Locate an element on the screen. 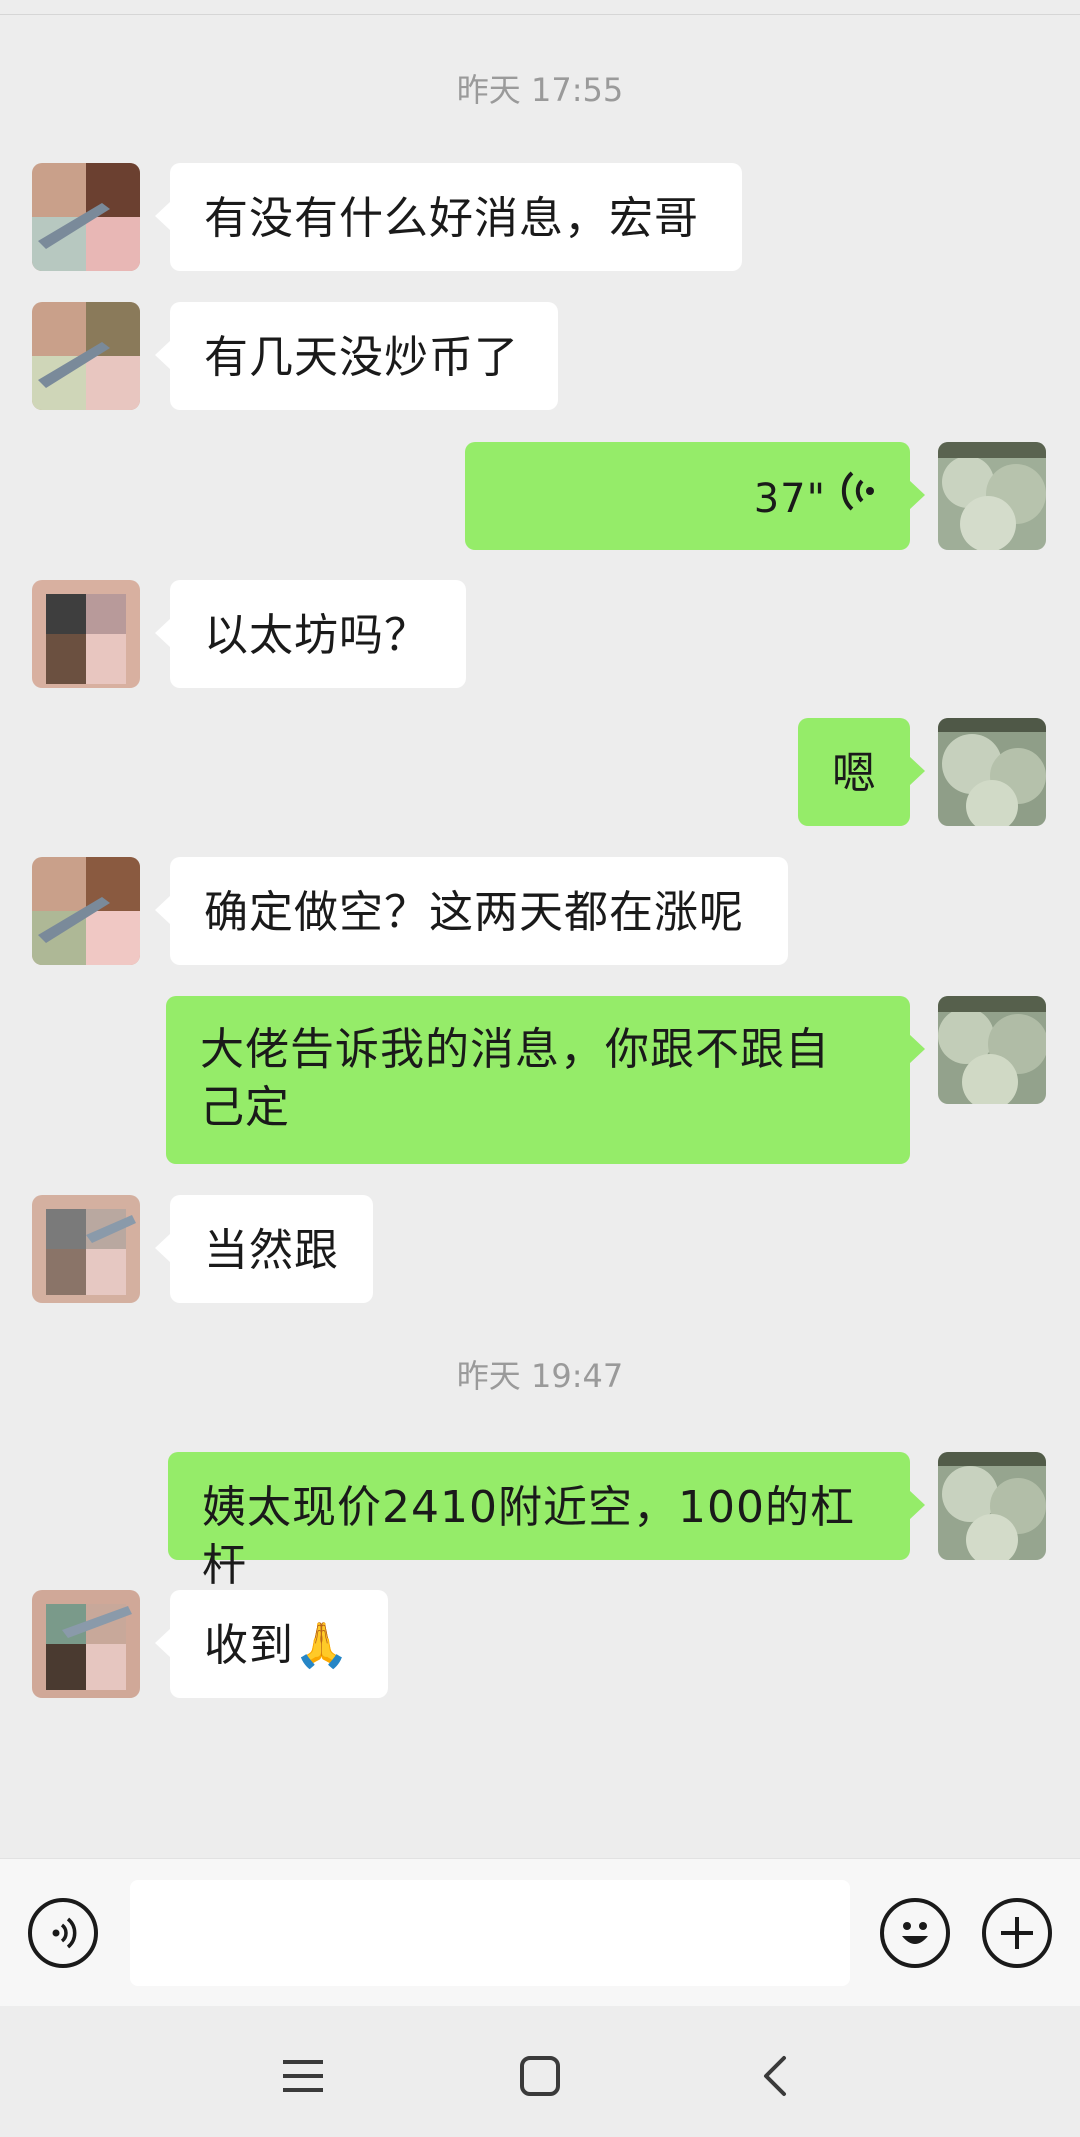 The width and height of the screenshot is (1080, 2137). home-square-icon is located at coordinates (540, 2076).